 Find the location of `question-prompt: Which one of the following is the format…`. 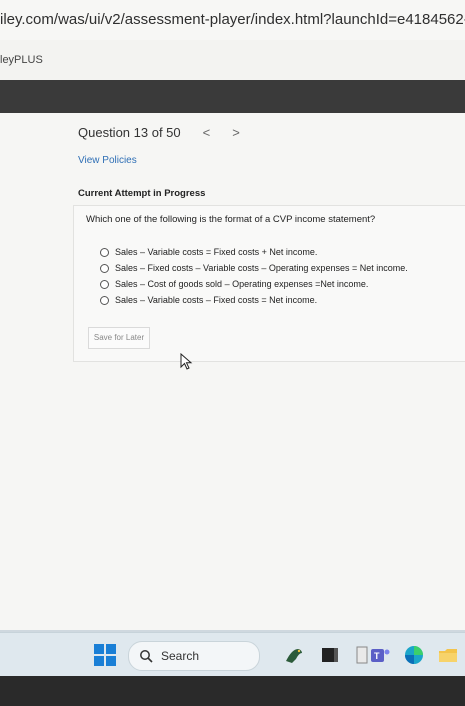

question-prompt: Which one of the following is the format… is located at coordinates (231, 219).